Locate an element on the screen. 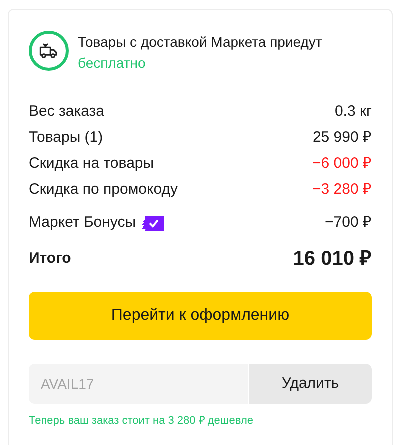  summary-value: 0.3 кг is located at coordinates (353, 112).